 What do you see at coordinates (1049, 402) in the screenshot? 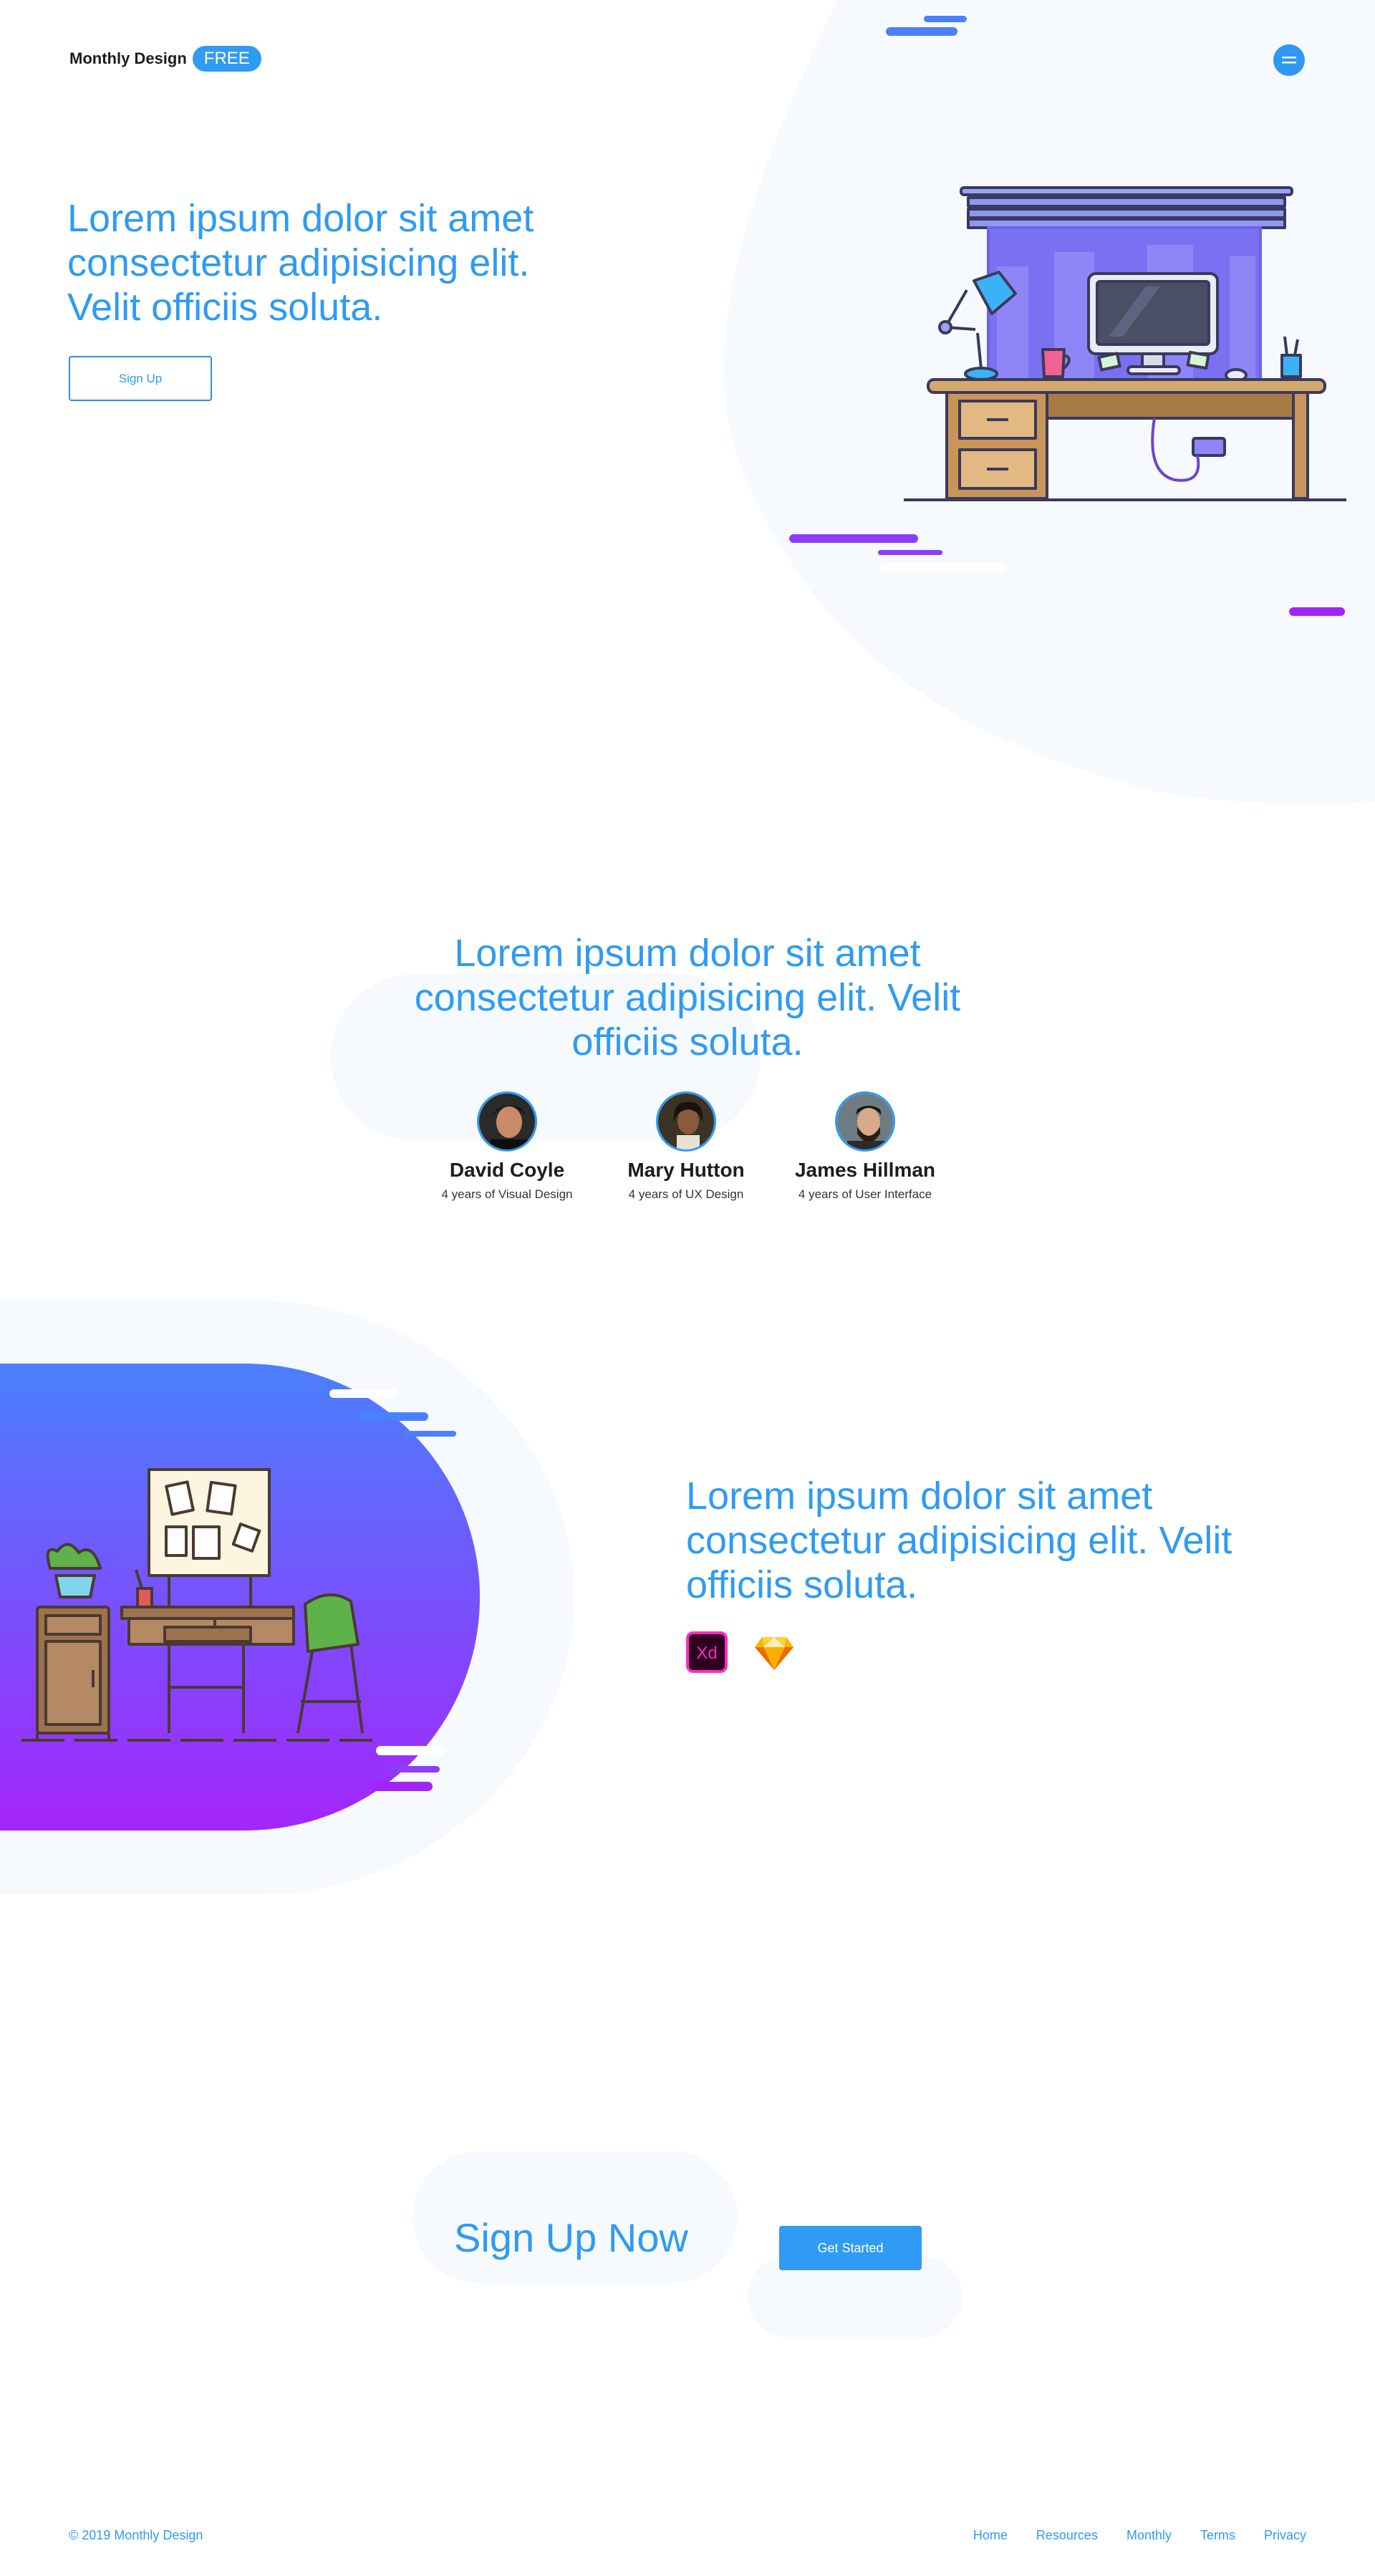
I see `hero-illustration` at bounding box center [1049, 402].